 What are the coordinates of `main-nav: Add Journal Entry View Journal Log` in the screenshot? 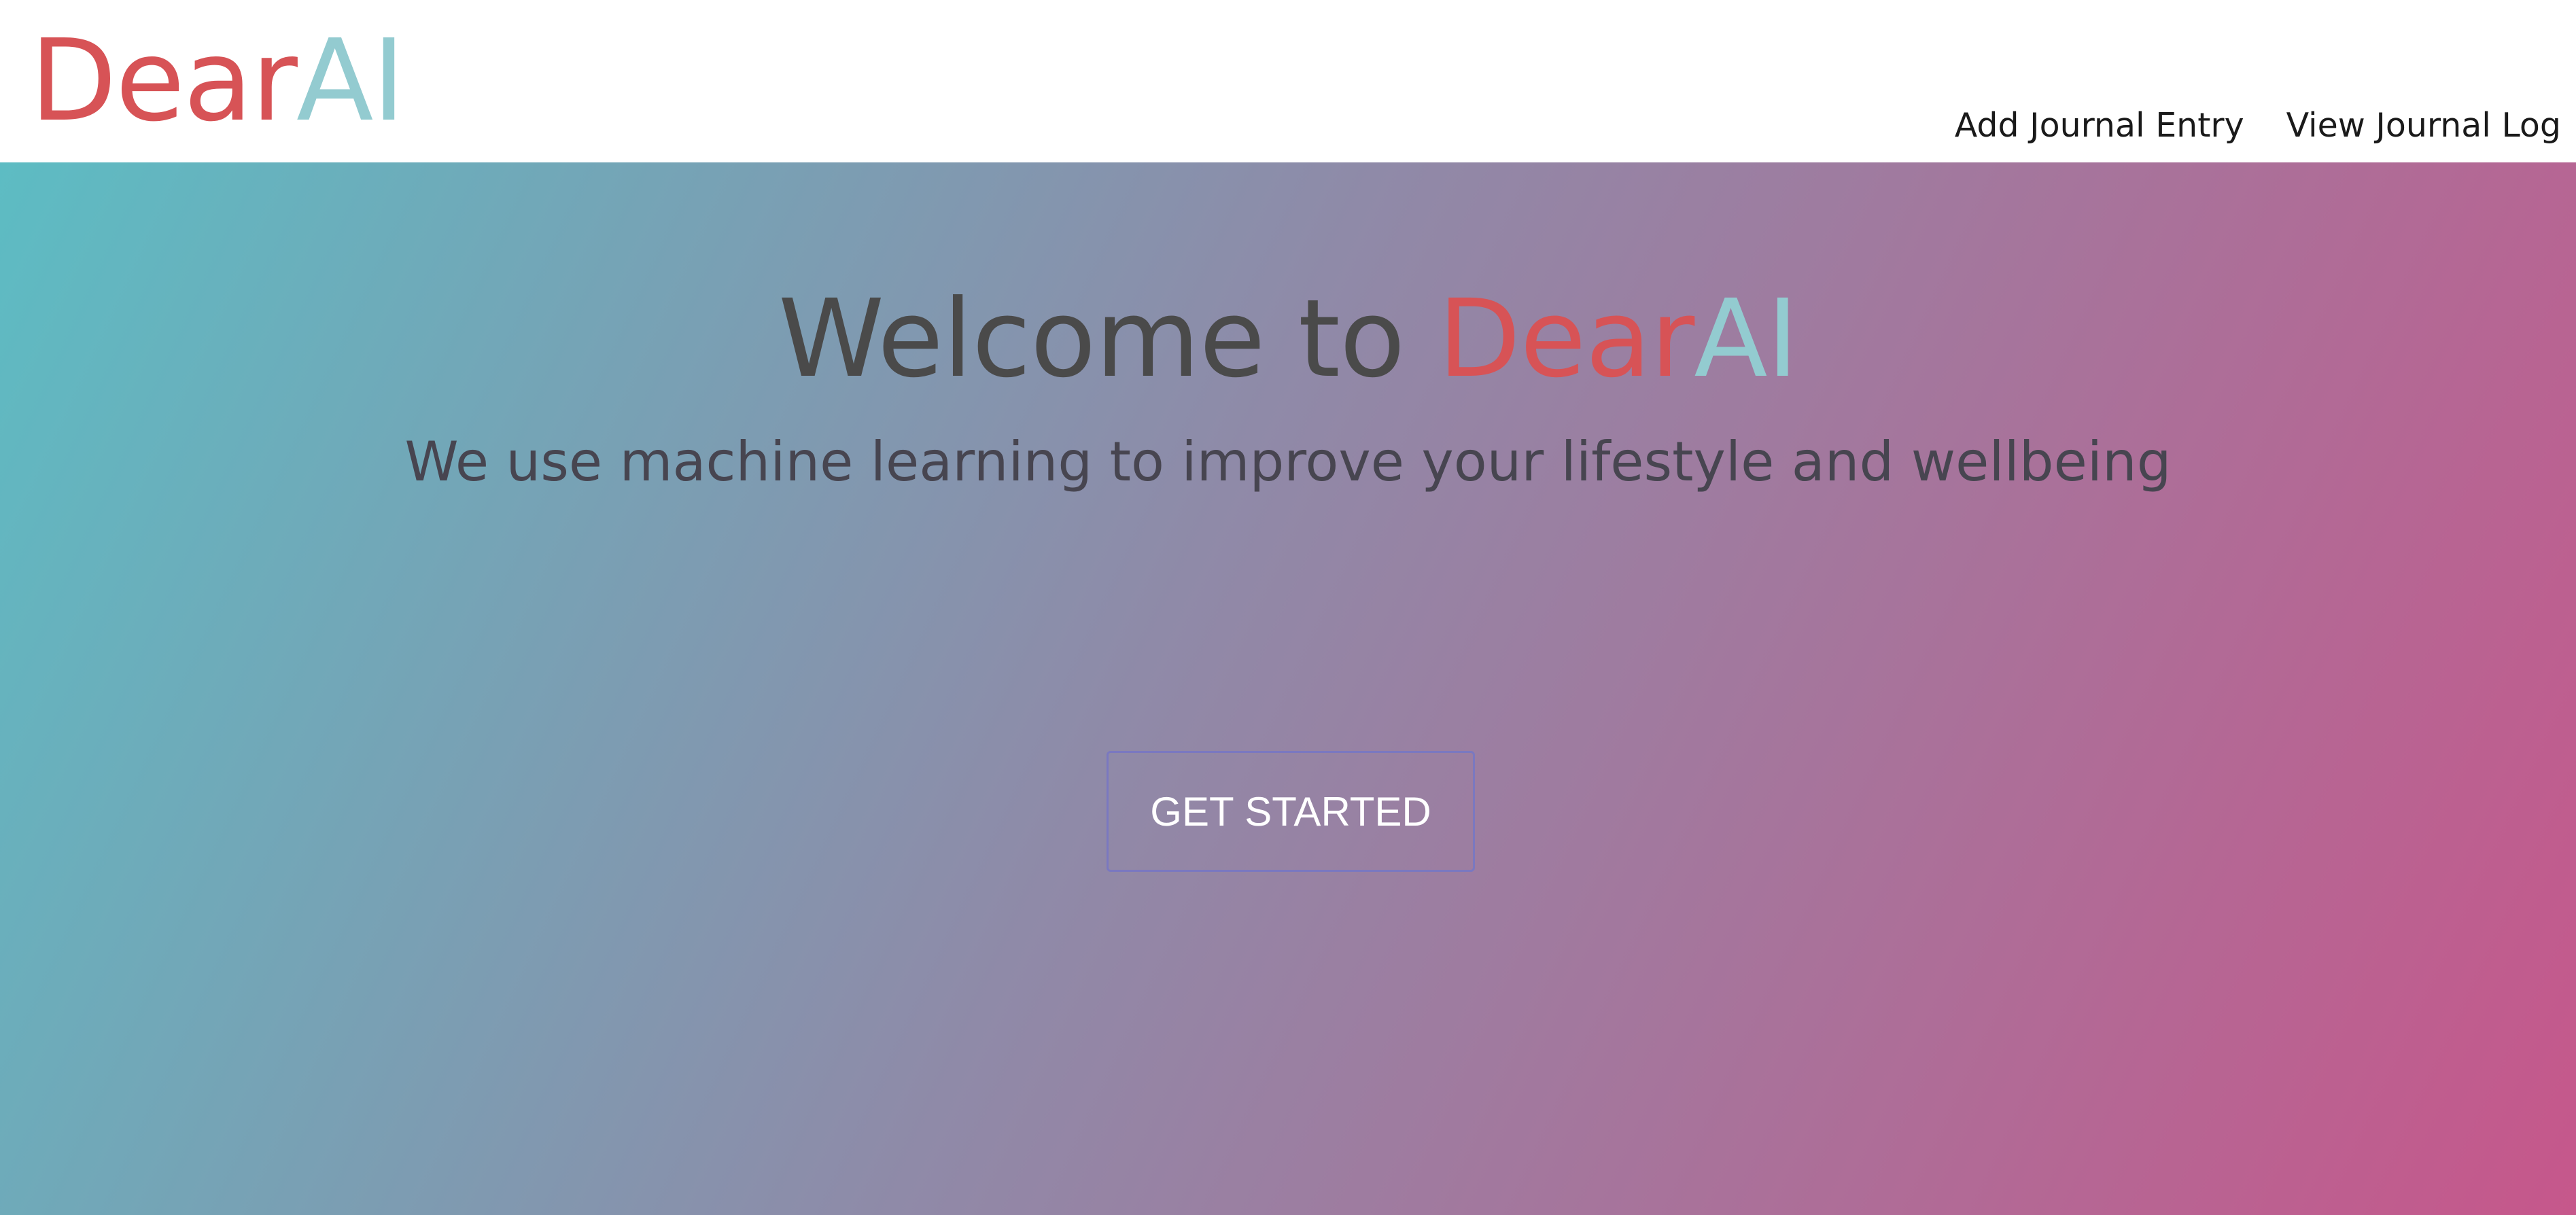 It's located at (2258, 126).